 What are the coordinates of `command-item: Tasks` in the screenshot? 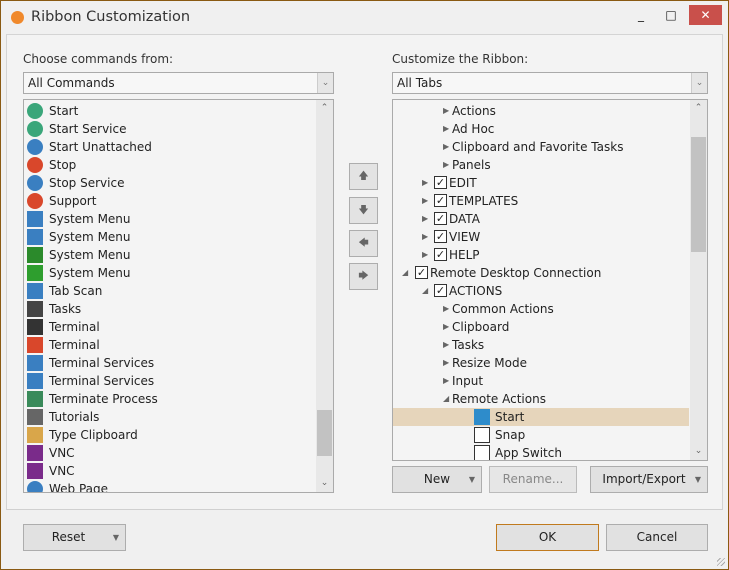 It's located at (169, 309).